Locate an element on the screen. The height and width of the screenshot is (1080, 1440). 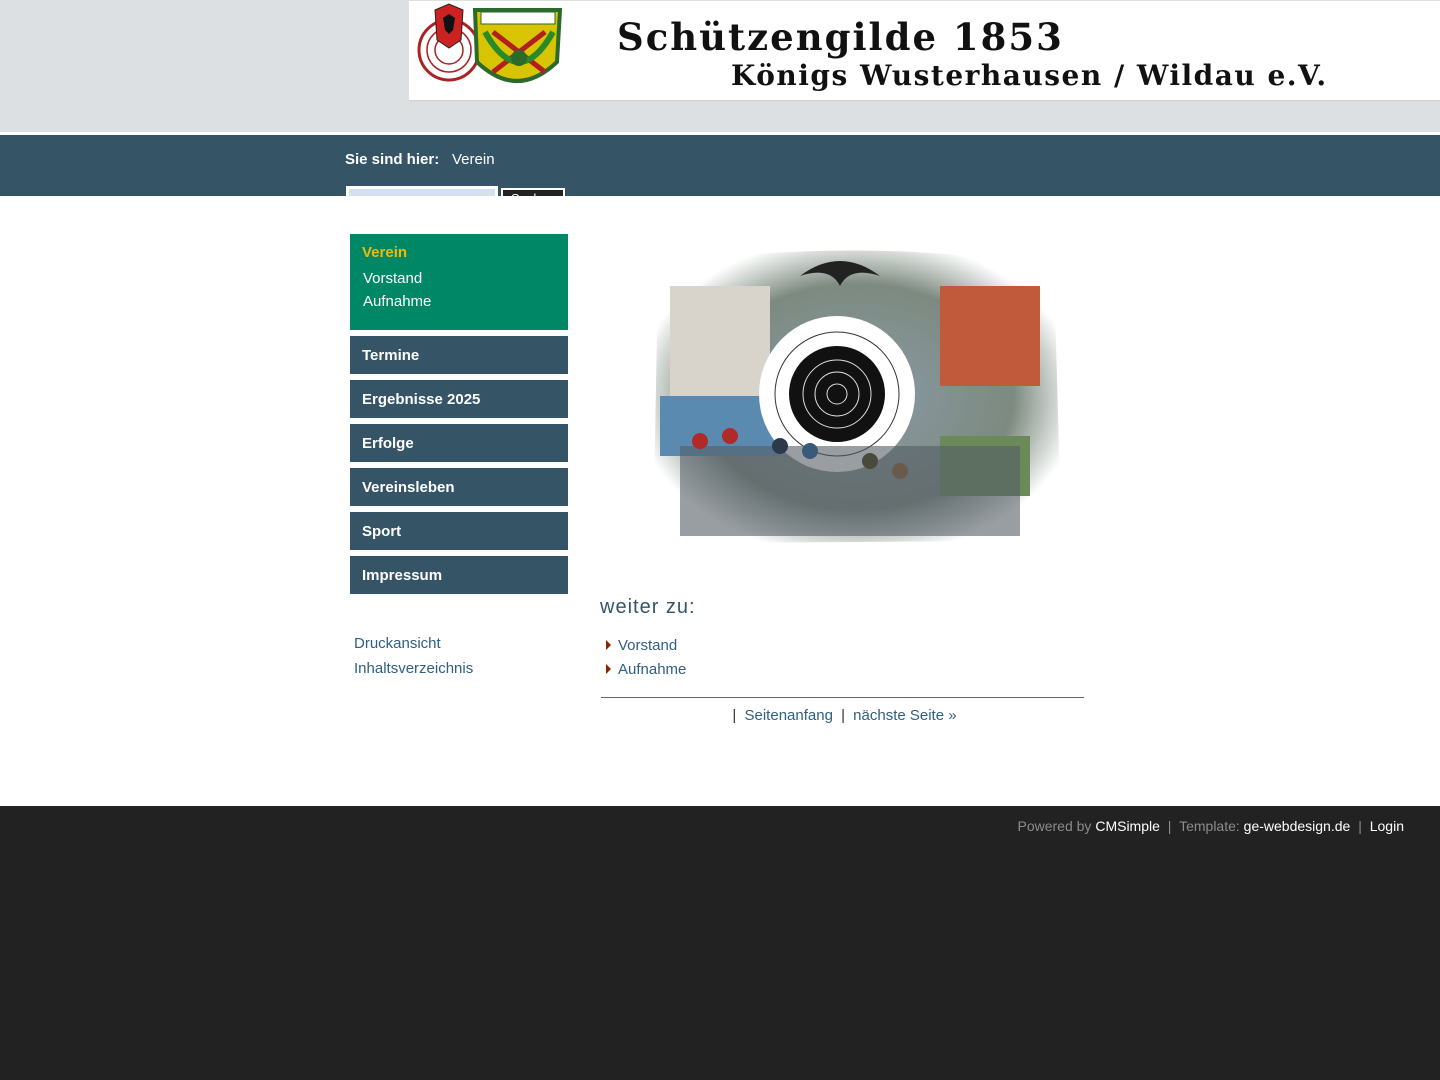
collage-image is located at coordinates (857, 396).